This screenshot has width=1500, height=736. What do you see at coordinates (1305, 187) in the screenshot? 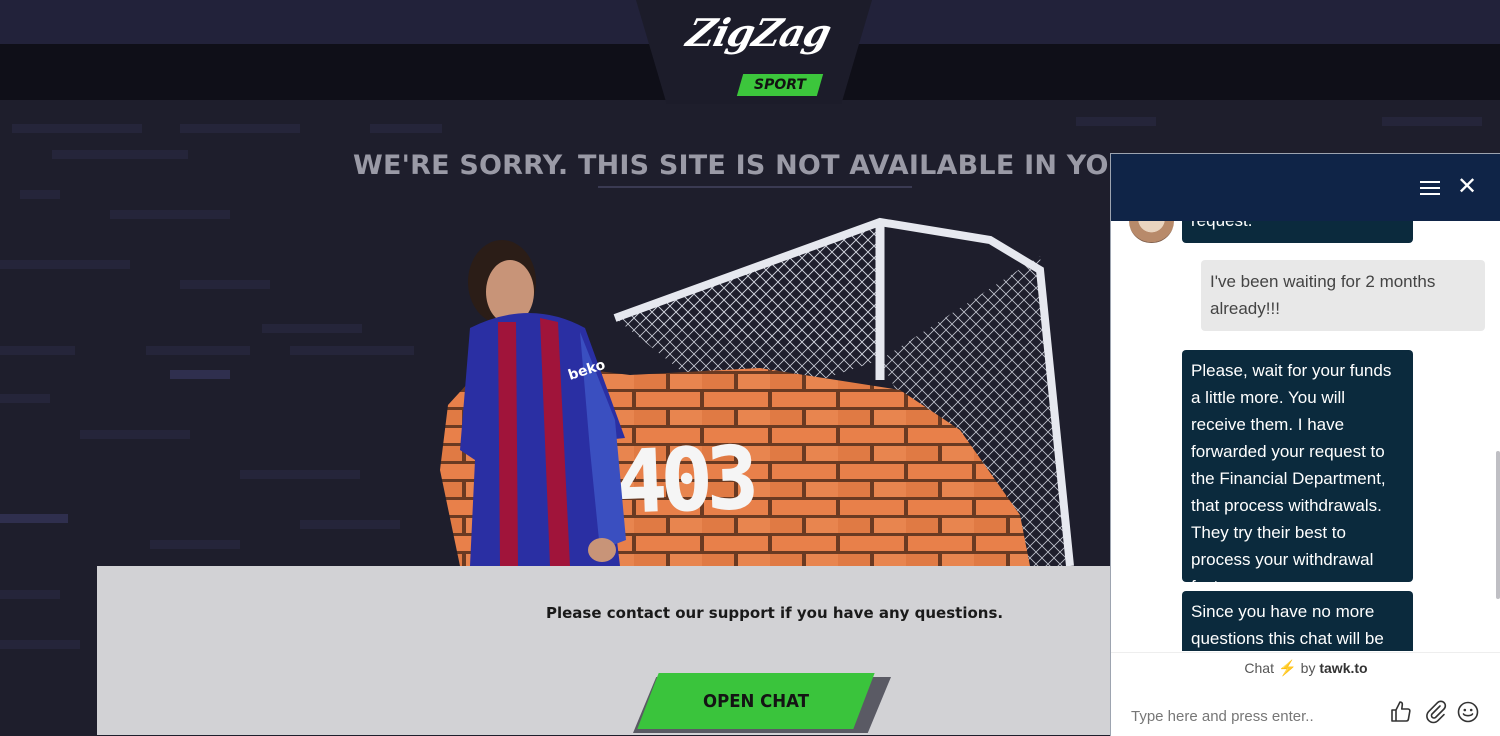
I see `chat-header: ✕` at bounding box center [1305, 187].